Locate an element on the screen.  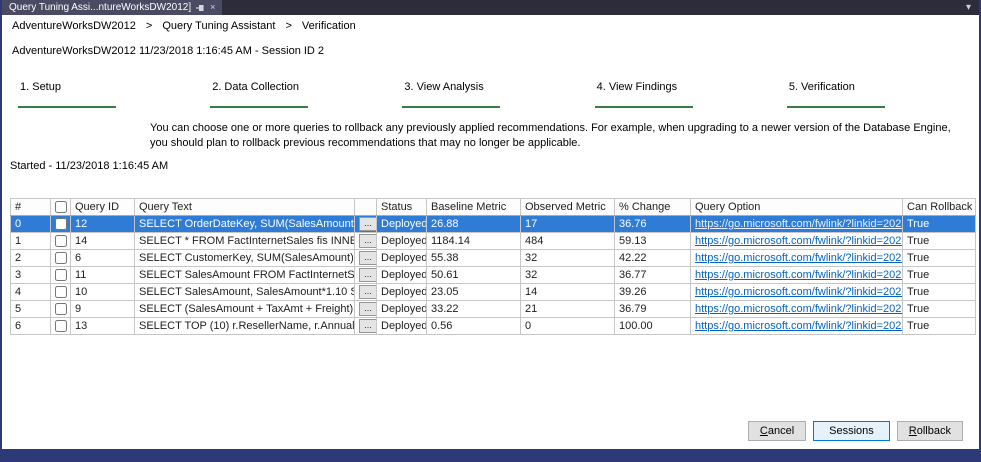
column-header-can-rollback: Can Rollback is located at coordinates (939, 206).